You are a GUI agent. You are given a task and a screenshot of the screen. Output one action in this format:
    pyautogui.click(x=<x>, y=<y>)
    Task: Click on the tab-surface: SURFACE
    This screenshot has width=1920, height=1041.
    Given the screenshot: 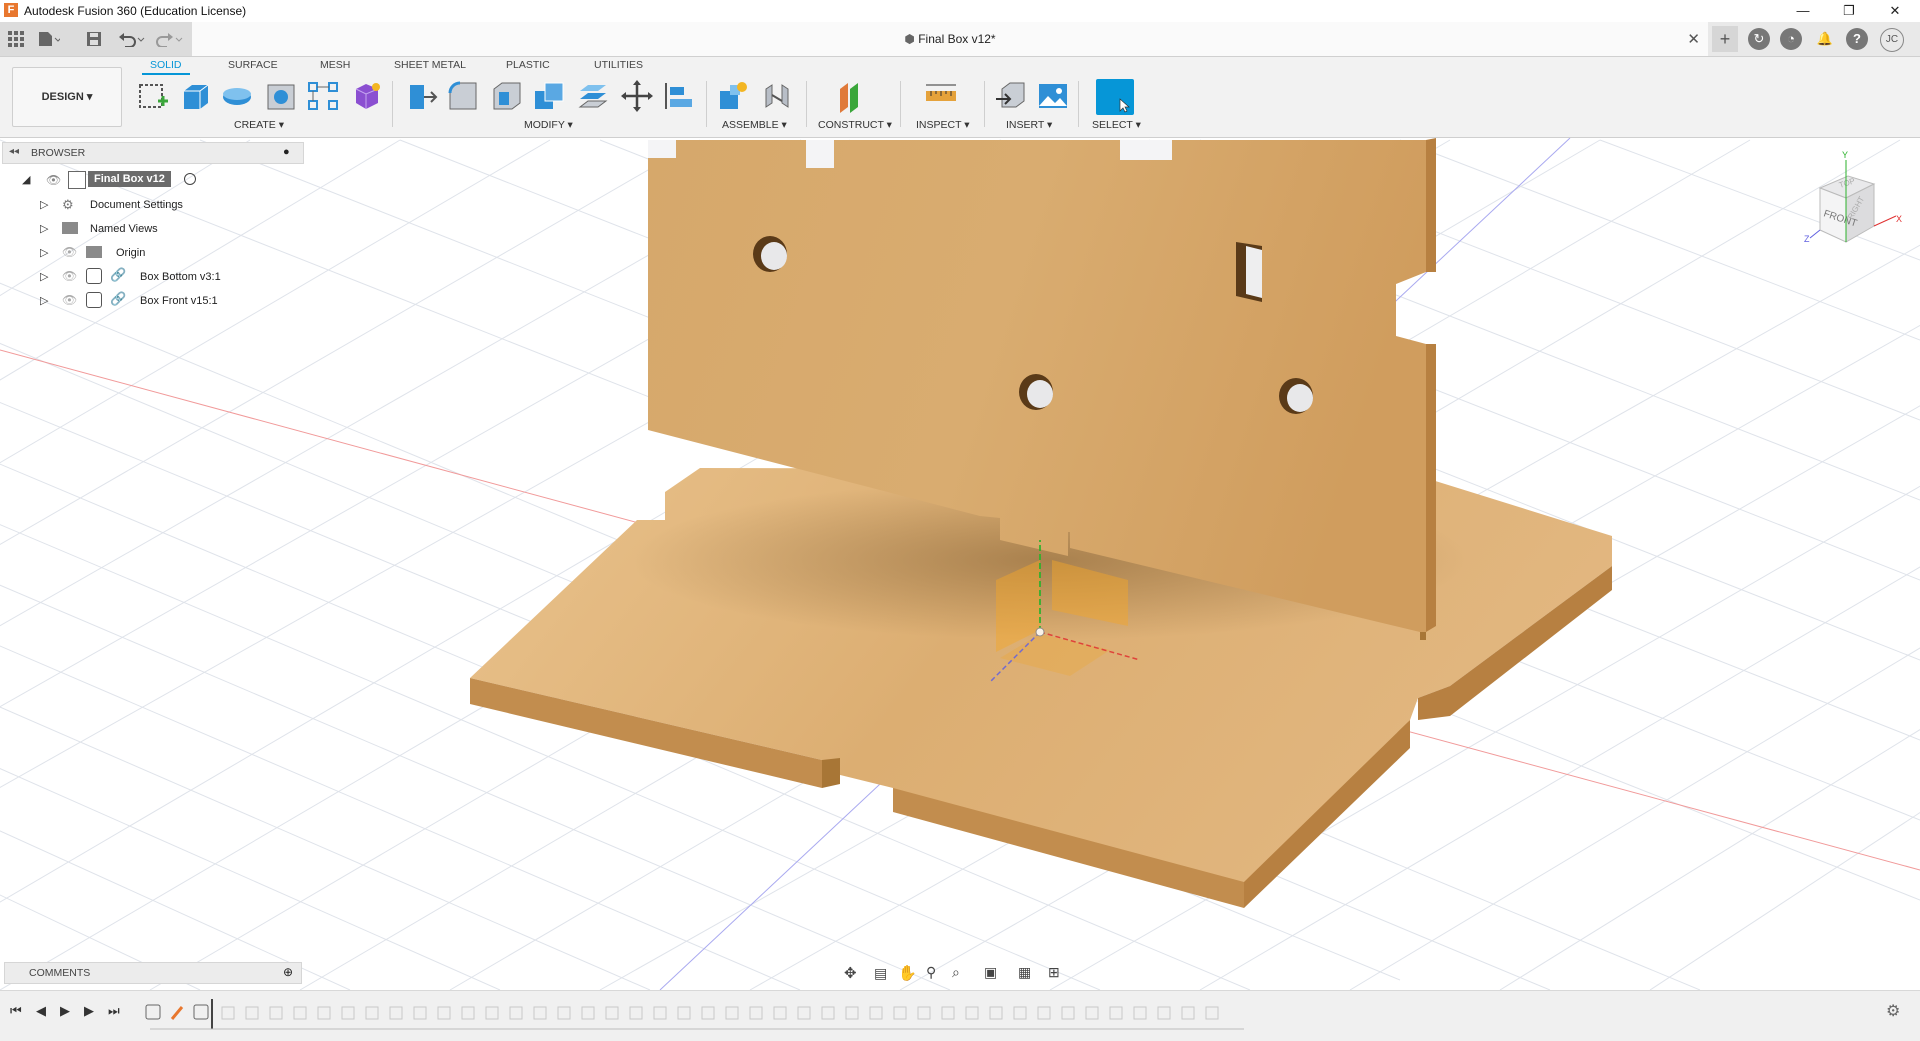 What is the action you would take?
    pyautogui.click(x=253, y=65)
    